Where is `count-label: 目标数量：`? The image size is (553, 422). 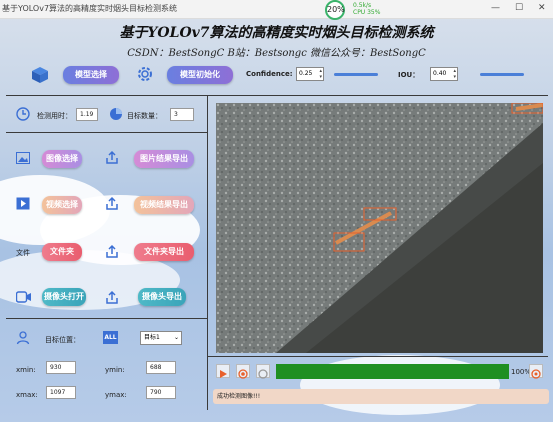 count-label: 目标数量： is located at coordinates (144, 116).